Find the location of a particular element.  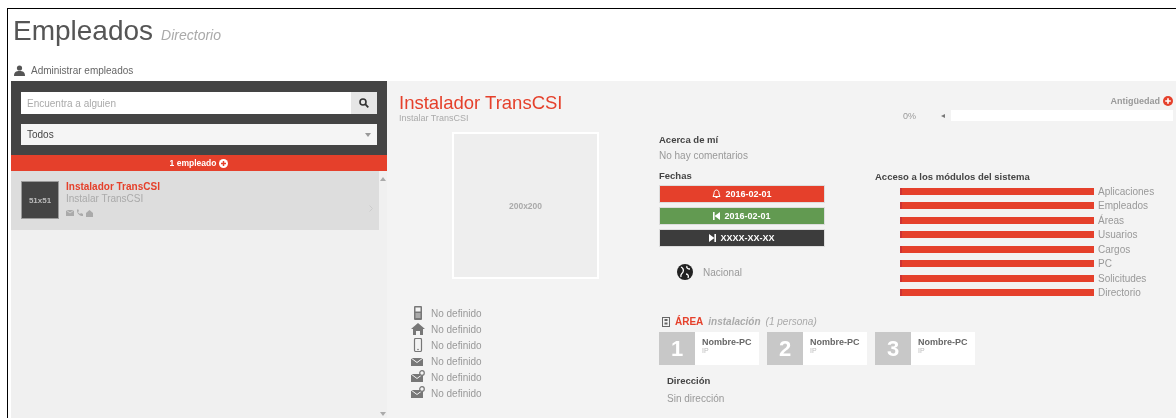

section-heading: Fechas is located at coordinates (676, 175).